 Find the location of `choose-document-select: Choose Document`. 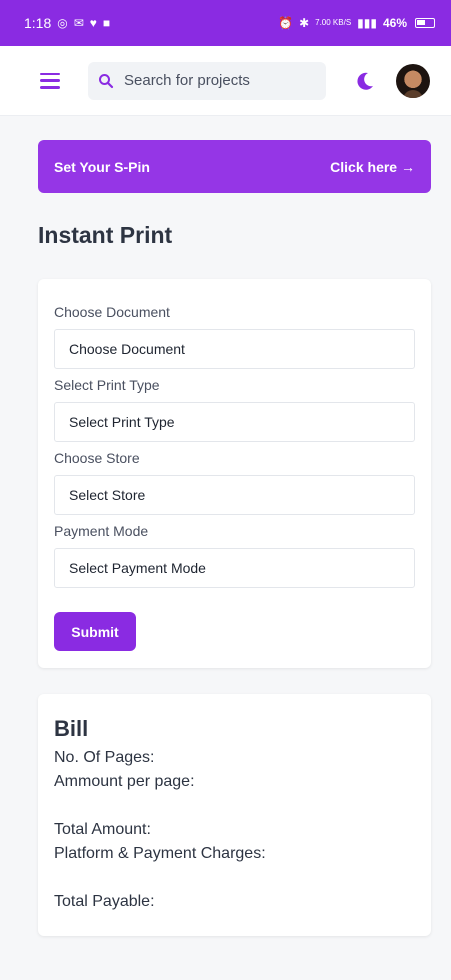

choose-document-select: Choose Document is located at coordinates (234, 349).